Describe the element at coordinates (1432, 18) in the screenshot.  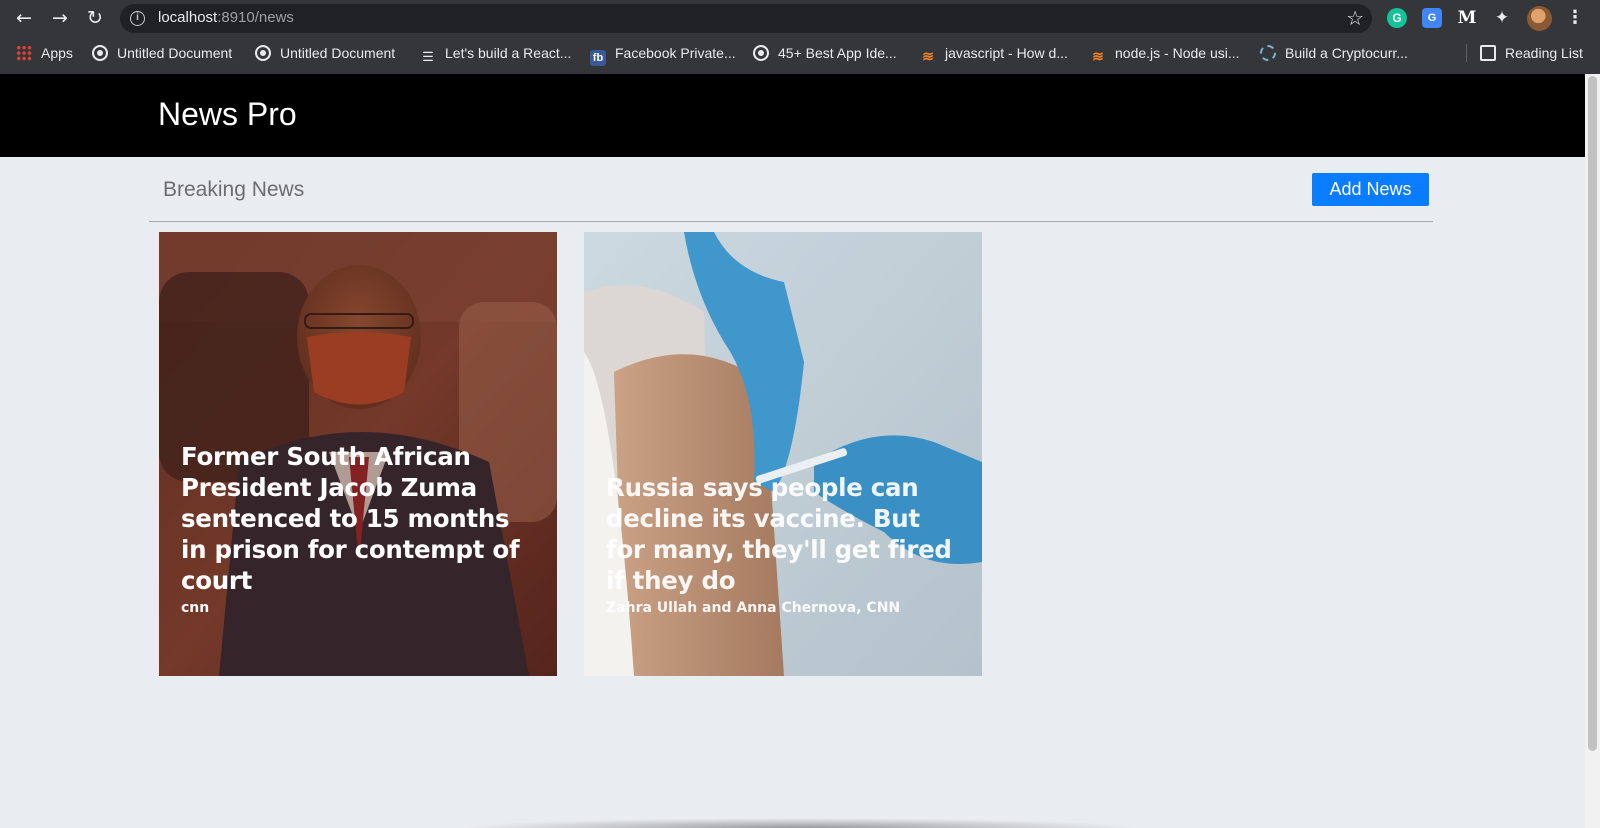
I see `translate-extension-icon: G` at that location.